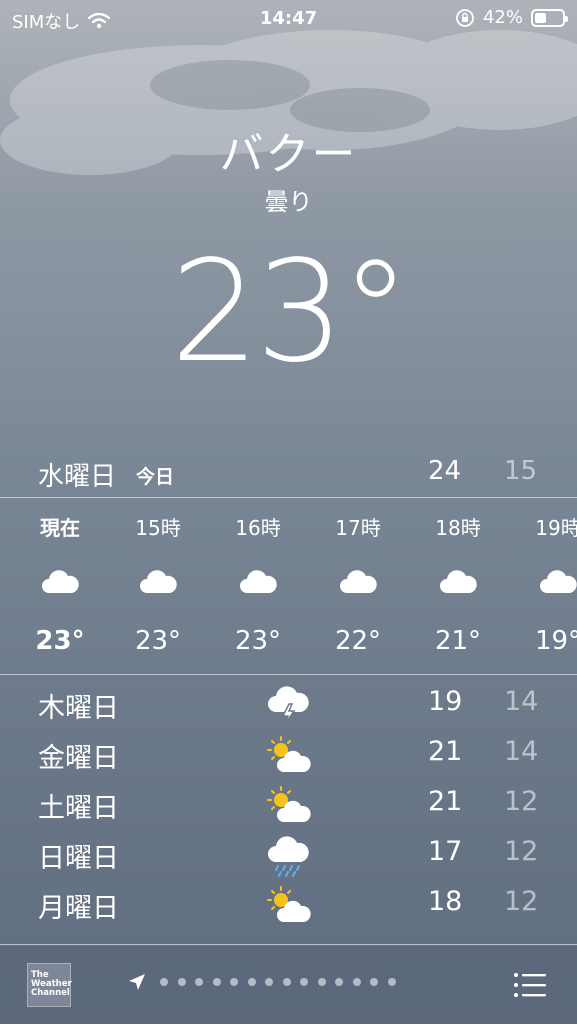 The height and width of the screenshot is (1024, 577). I want to click on hour-label: 15時, so click(158, 528).